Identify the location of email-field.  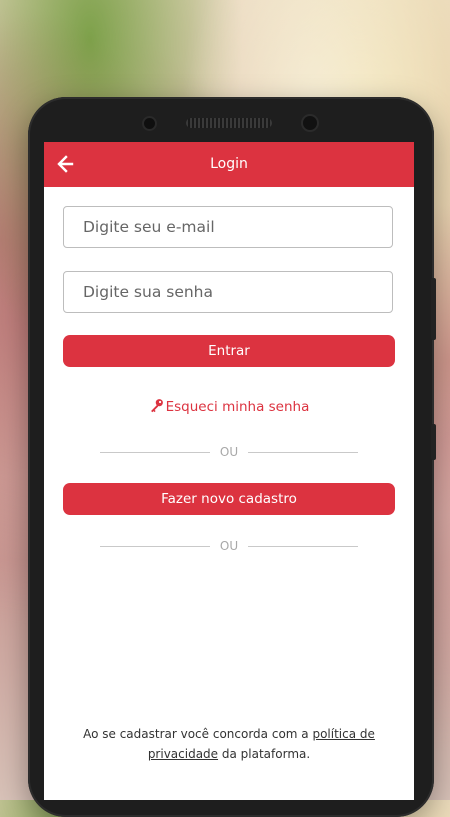
(228, 227).